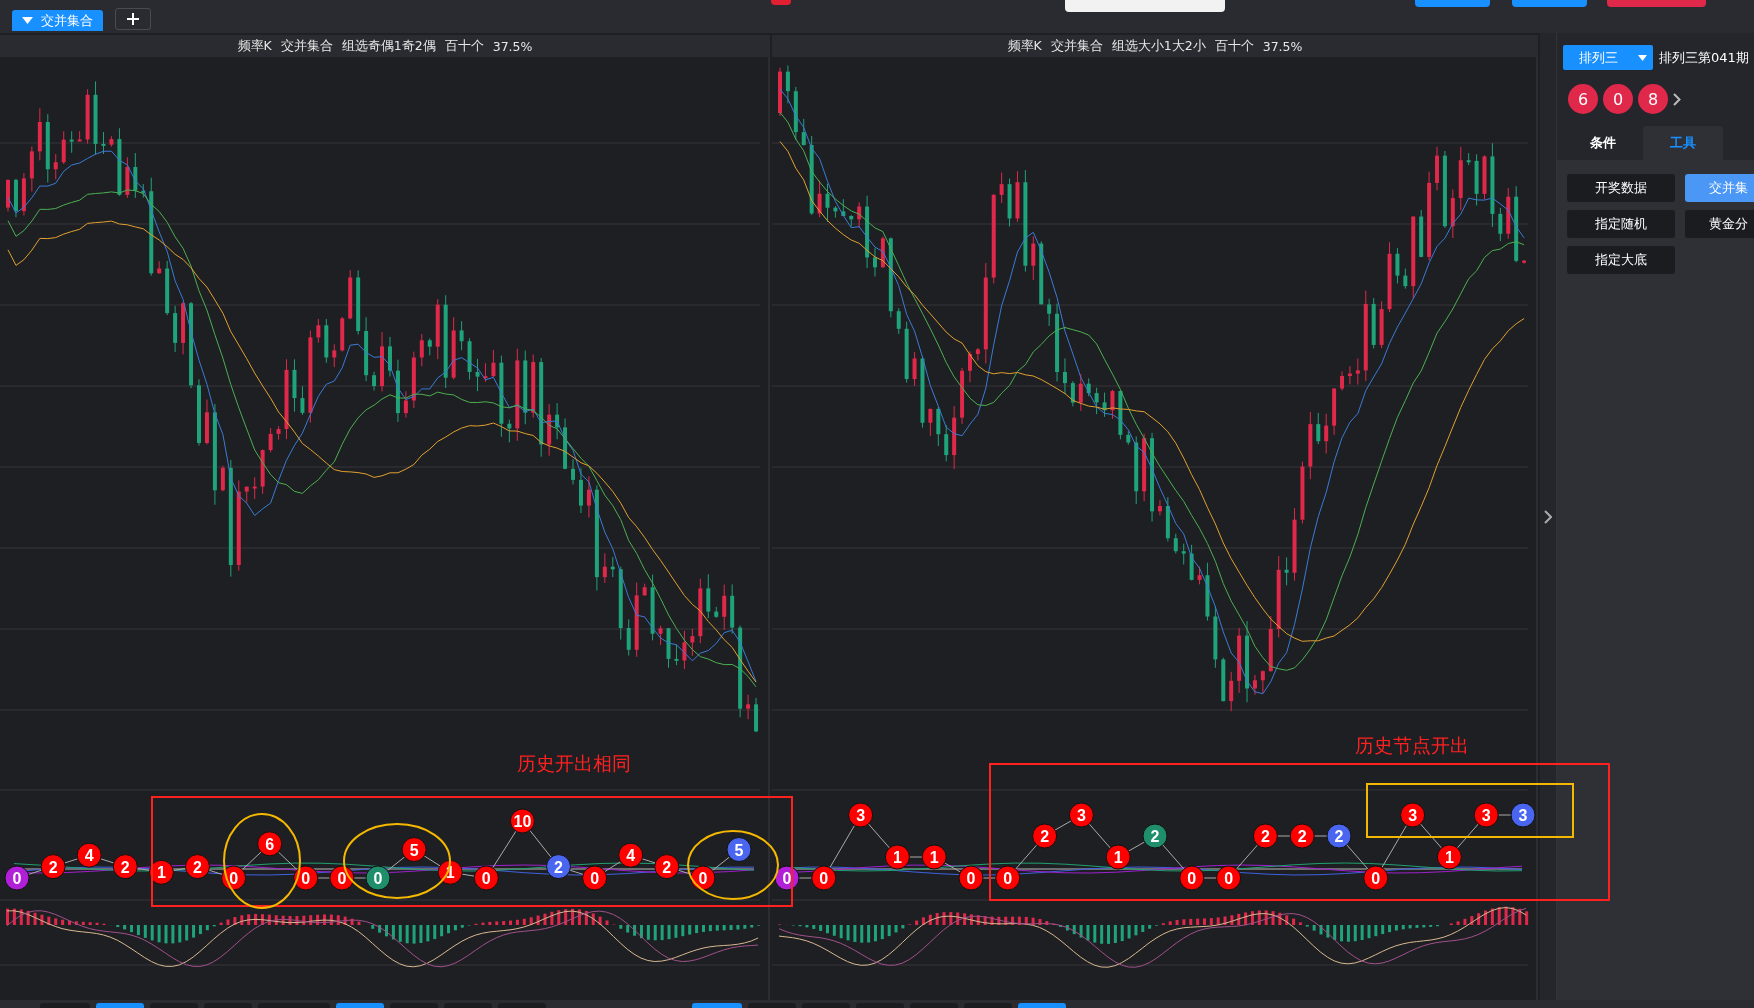 The height and width of the screenshot is (1008, 1754). Describe the element at coordinates (1621, 188) in the screenshot. I see `tool-button: 开奖数据` at that location.